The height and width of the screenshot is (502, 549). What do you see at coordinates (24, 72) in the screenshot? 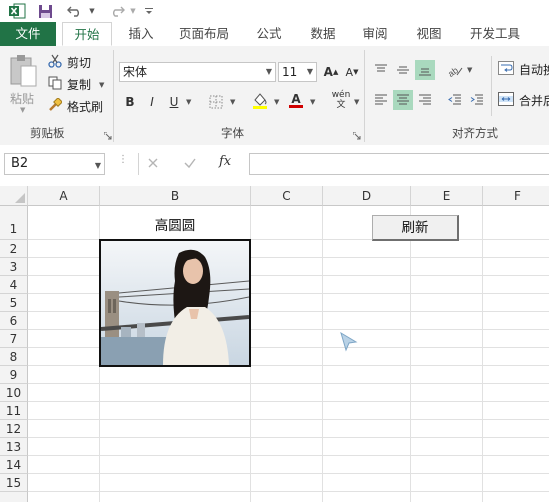
I see `paste-icon` at bounding box center [24, 72].